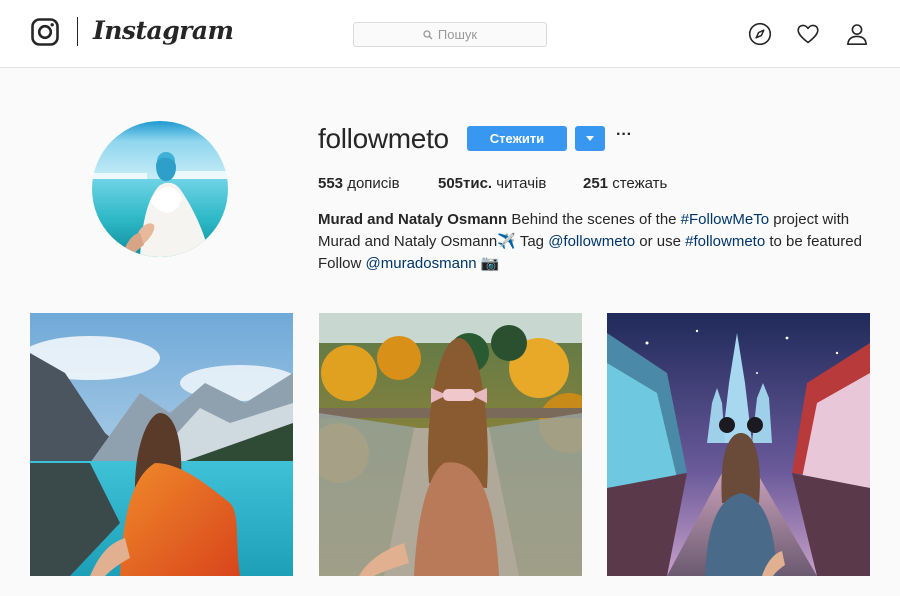 This screenshot has height=596, width=900. I want to click on followers-count: 505тис., so click(465, 183).